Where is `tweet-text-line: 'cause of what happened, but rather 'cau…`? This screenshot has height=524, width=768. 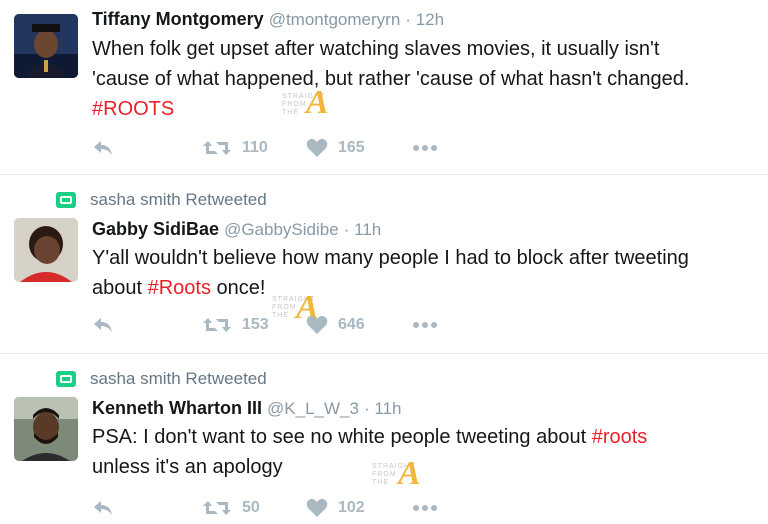
tweet-text-line: 'cause of what happened, but rather 'cau… is located at coordinates (391, 79).